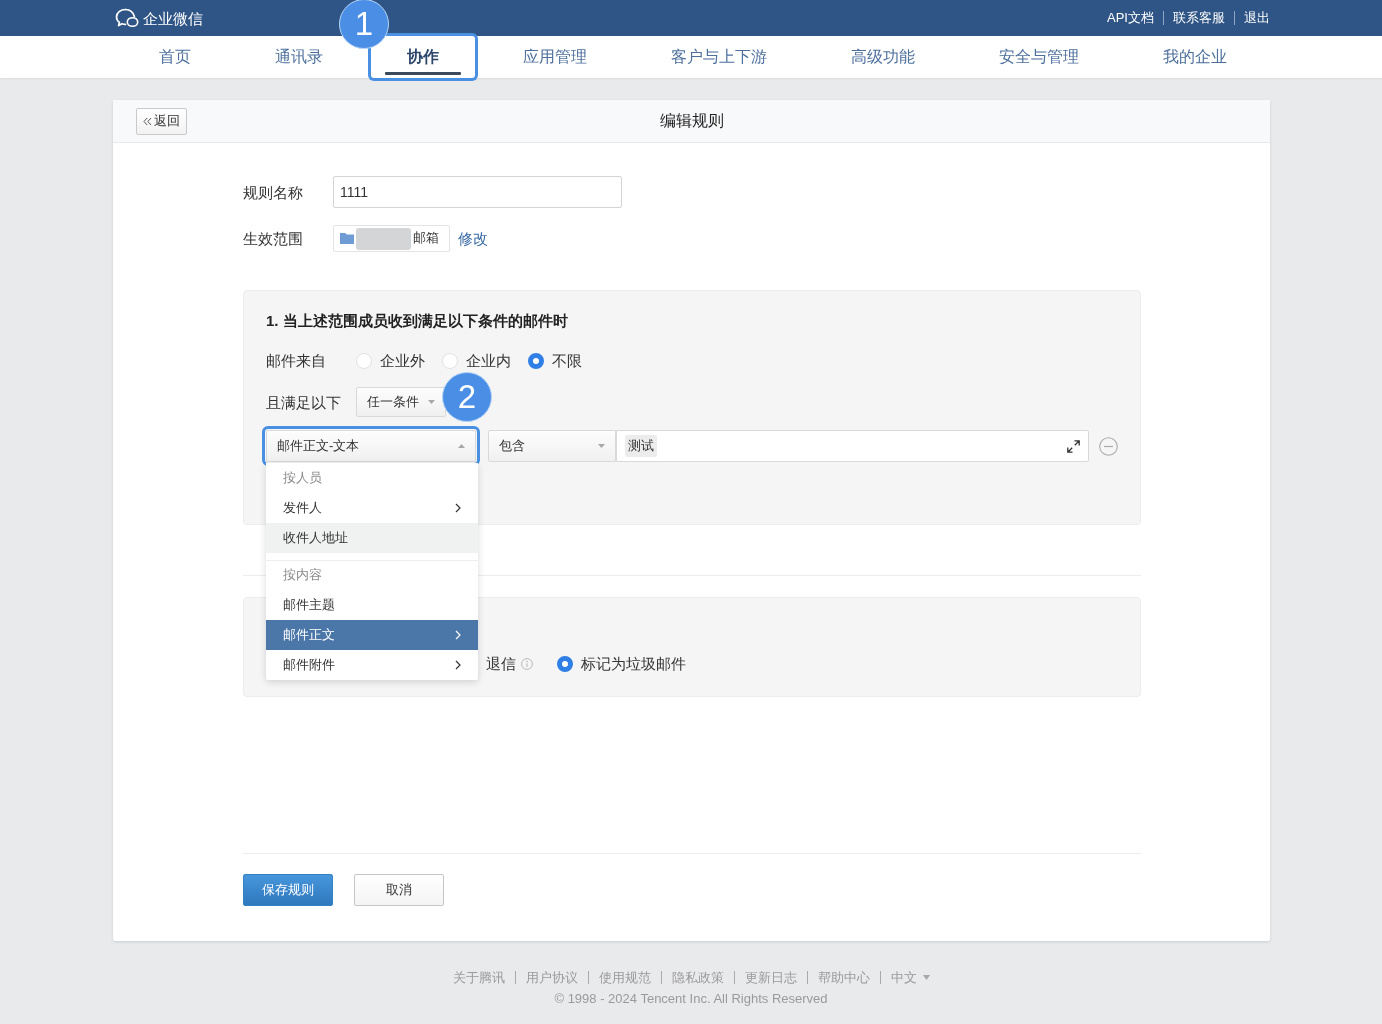 The height and width of the screenshot is (1024, 1382). Describe the element at coordinates (1252, 18) in the screenshot. I see `header-link: 退出` at that location.